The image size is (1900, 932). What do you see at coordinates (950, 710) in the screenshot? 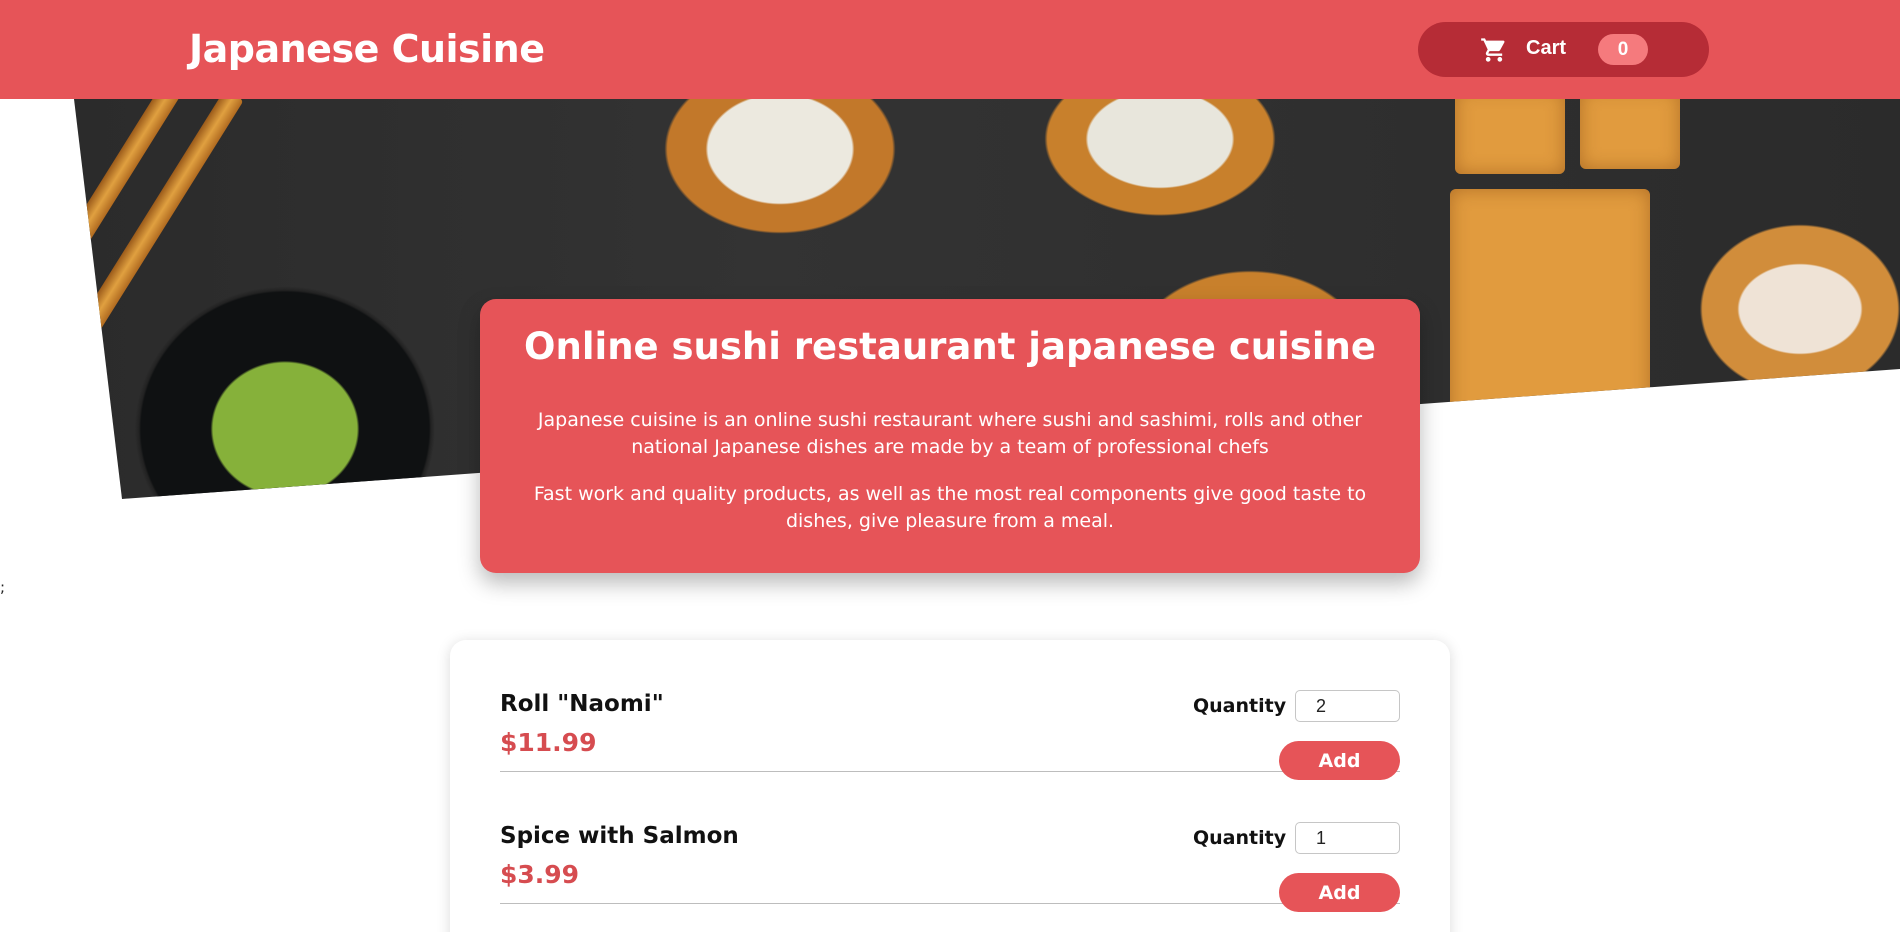
I see `meal-item: Roll "Naomi" $11.99 Quantity Add` at bounding box center [950, 710].